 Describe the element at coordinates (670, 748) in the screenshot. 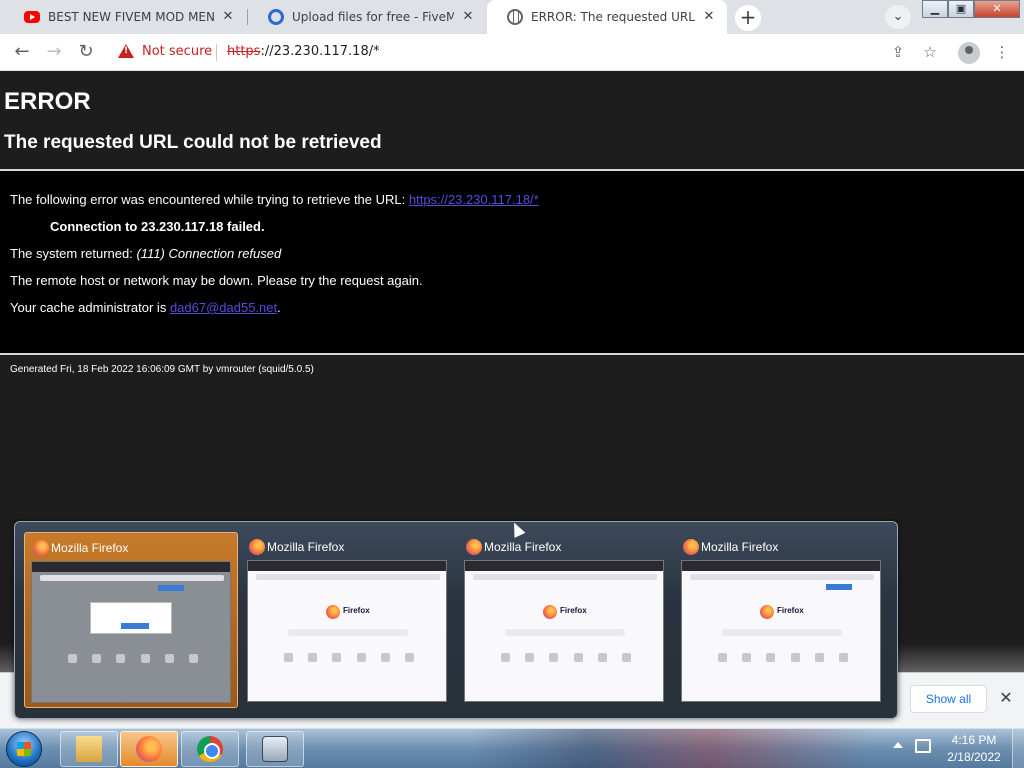

I see `wallpaper-strip` at that location.